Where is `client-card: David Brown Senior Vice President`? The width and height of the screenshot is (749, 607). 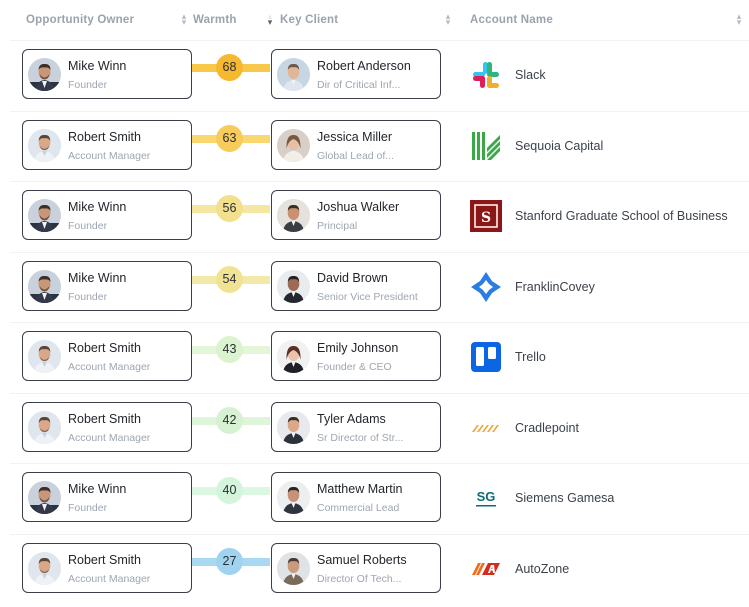
client-card: David Brown Senior Vice President is located at coordinates (356, 285).